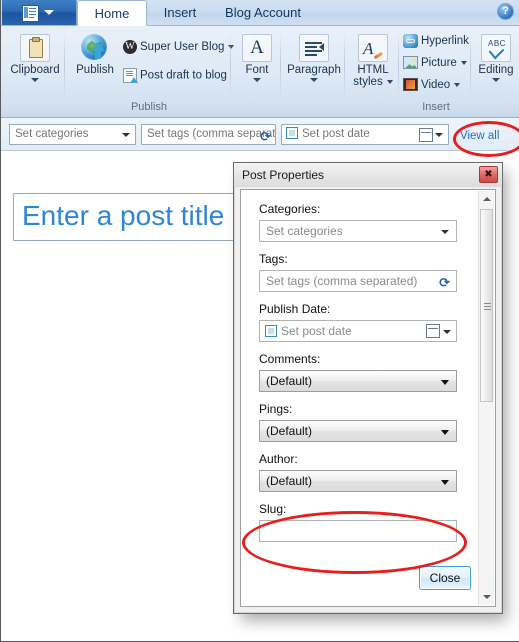  Describe the element at coordinates (486, 305) in the screenshot. I see `scroll-thumb` at that location.